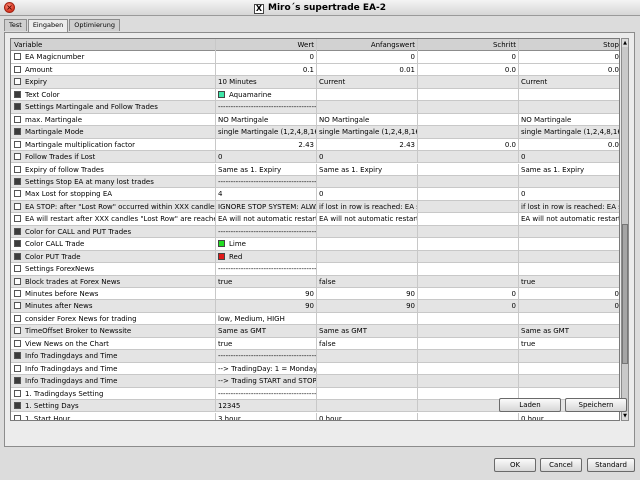  Describe the element at coordinates (113, 45) in the screenshot. I see `column-header-variable: Variable` at that location.